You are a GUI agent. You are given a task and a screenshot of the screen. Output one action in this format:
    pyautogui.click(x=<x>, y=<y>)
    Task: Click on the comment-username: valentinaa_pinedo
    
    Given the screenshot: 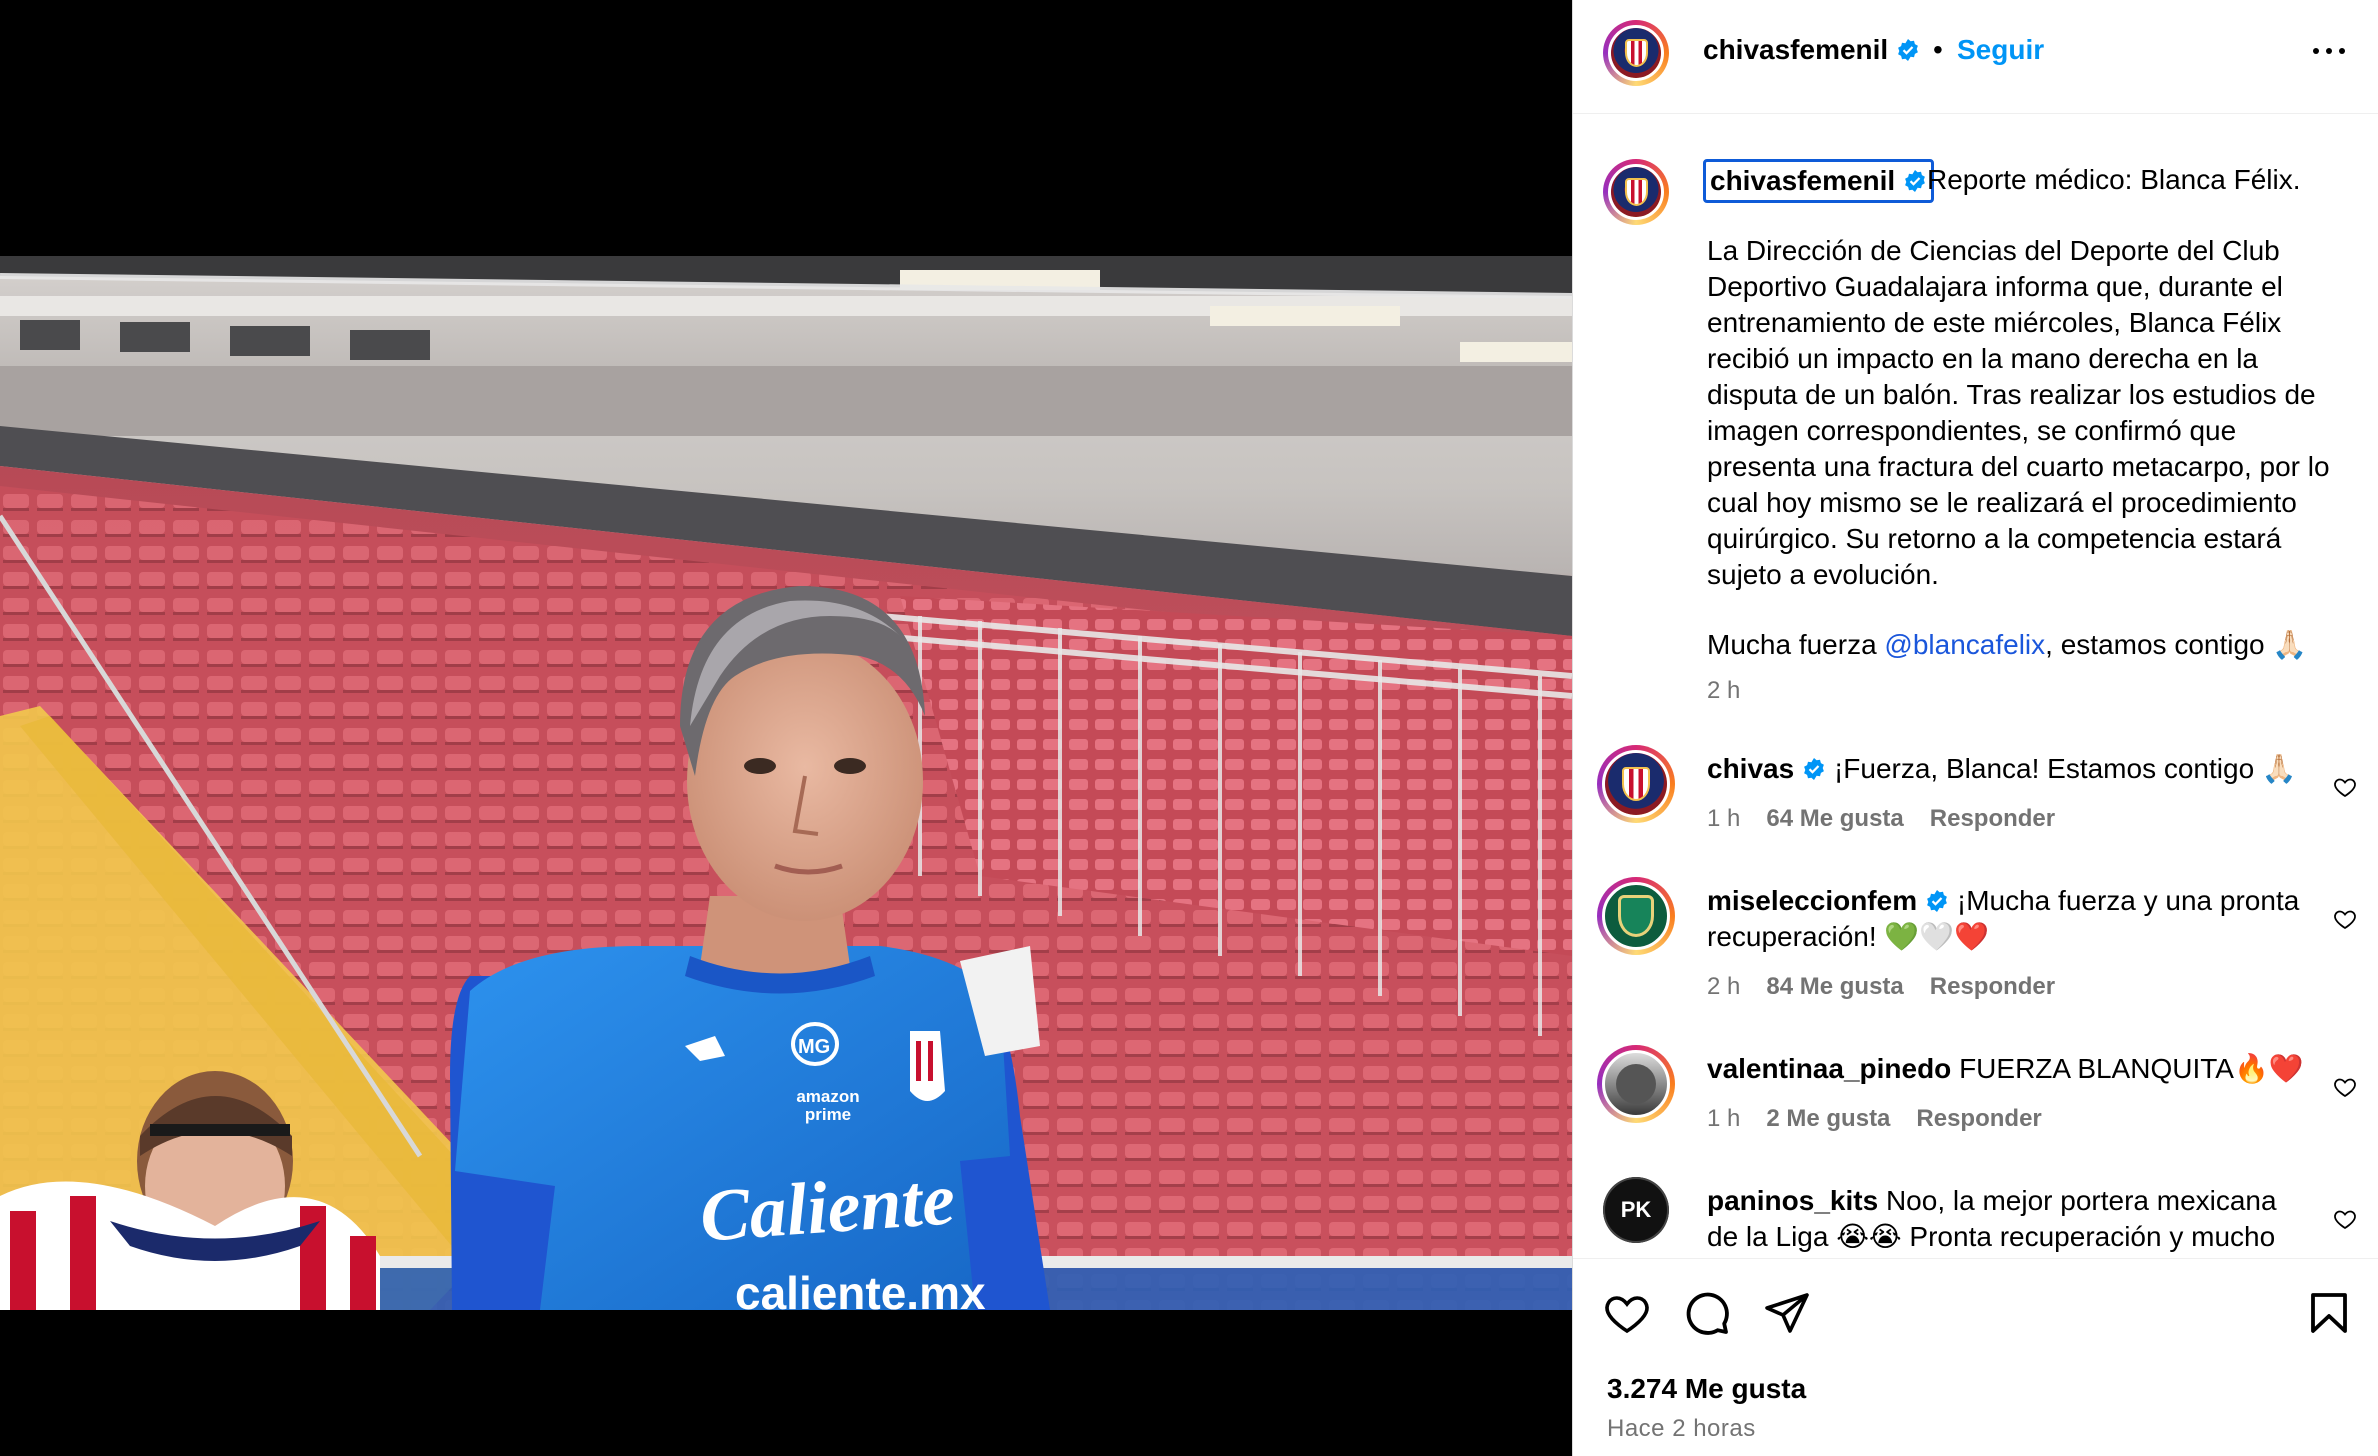 What is the action you would take?
    pyautogui.click(x=1829, y=1068)
    